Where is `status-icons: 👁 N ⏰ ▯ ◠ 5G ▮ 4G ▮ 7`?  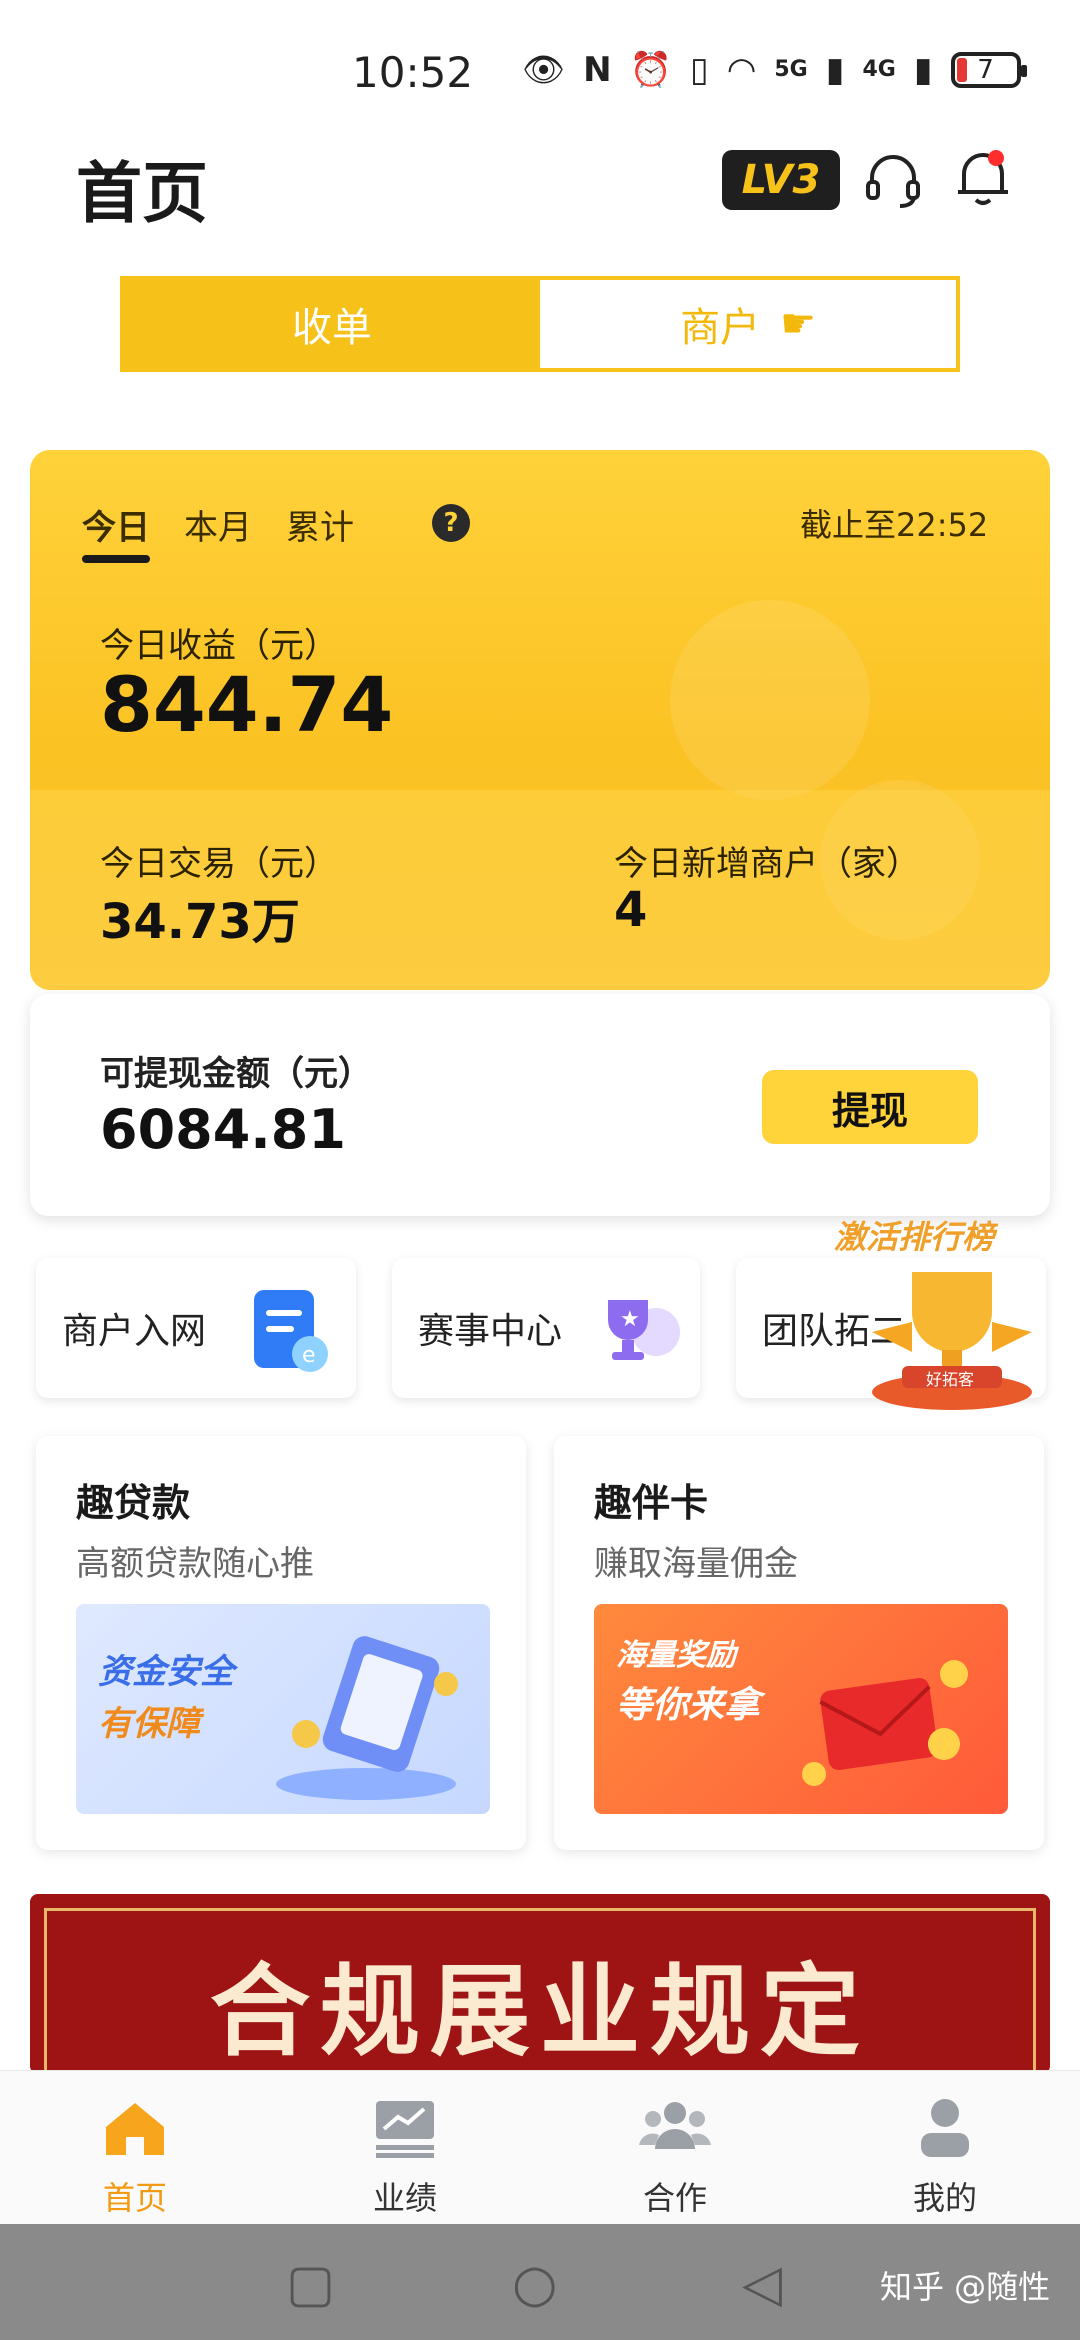
status-icons: 👁 N ⏰ ▯ ◠ 5G ▮ 4G ▮ 7 is located at coordinates (774, 70).